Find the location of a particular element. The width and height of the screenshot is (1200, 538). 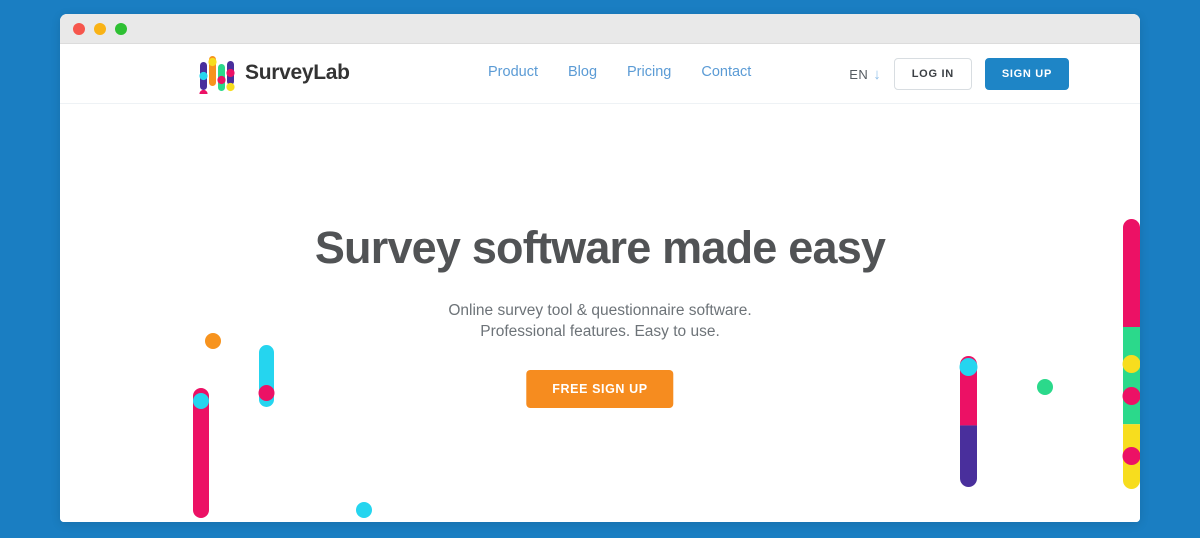

brand-name: SurveyLab is located at coordinates (297, 72).